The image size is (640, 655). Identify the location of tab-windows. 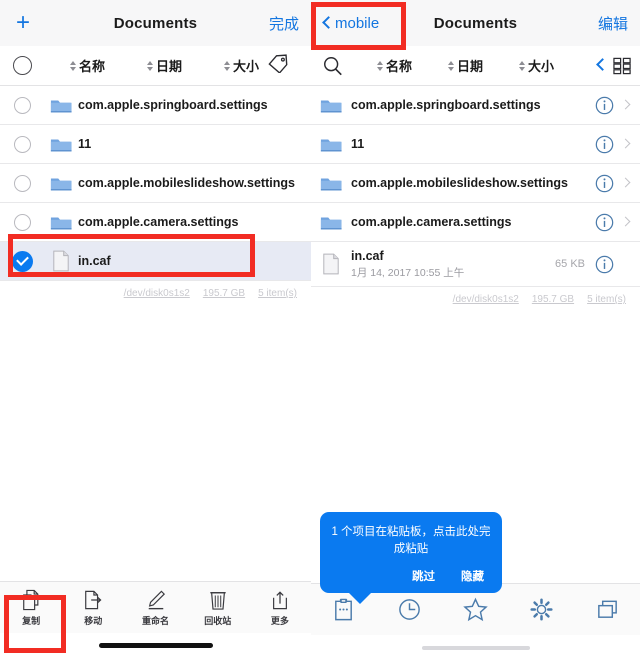
(607, 609).